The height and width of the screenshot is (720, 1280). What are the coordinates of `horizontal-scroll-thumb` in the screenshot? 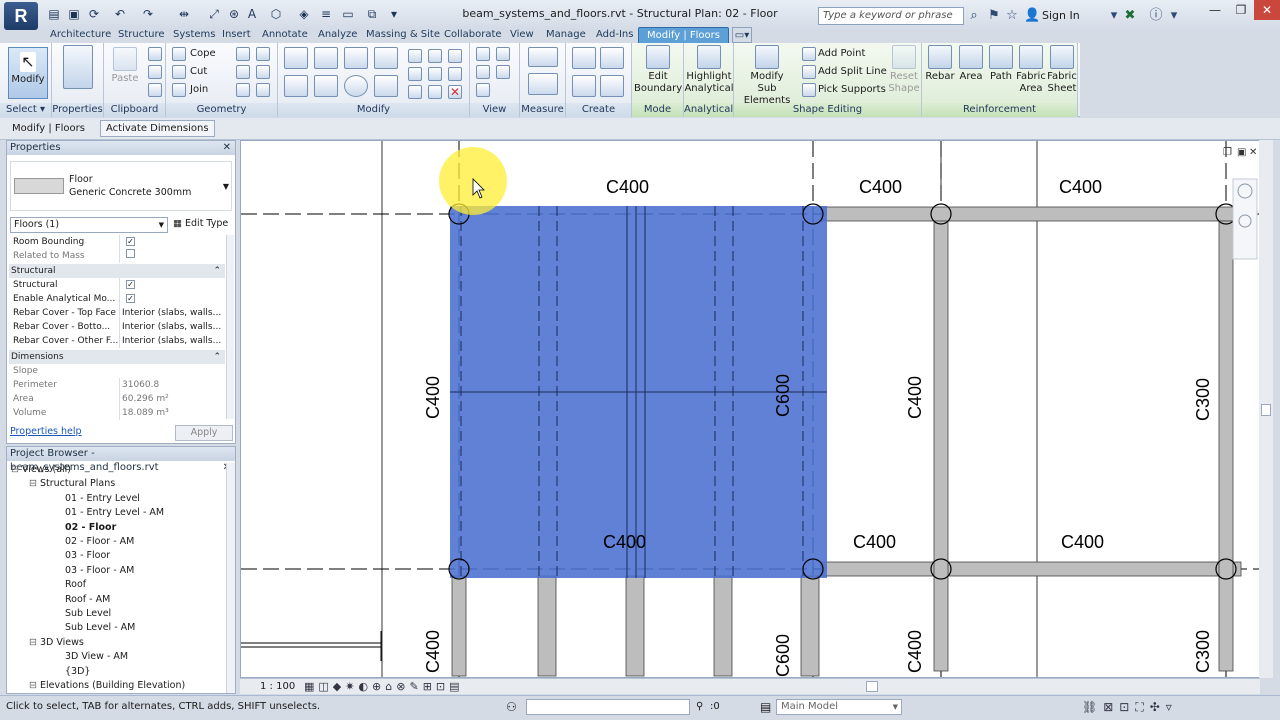 It's located at (872, 686).